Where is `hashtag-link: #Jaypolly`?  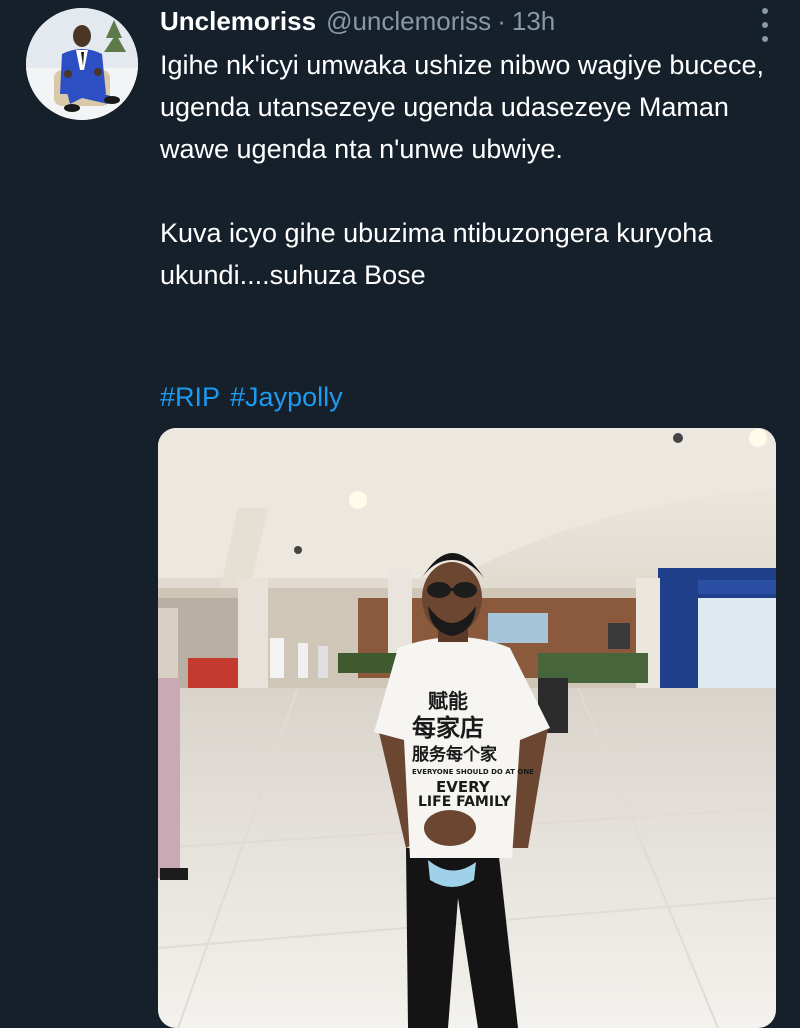
hashtag-link: #Jaypolly is located at coordinates (286, 397).